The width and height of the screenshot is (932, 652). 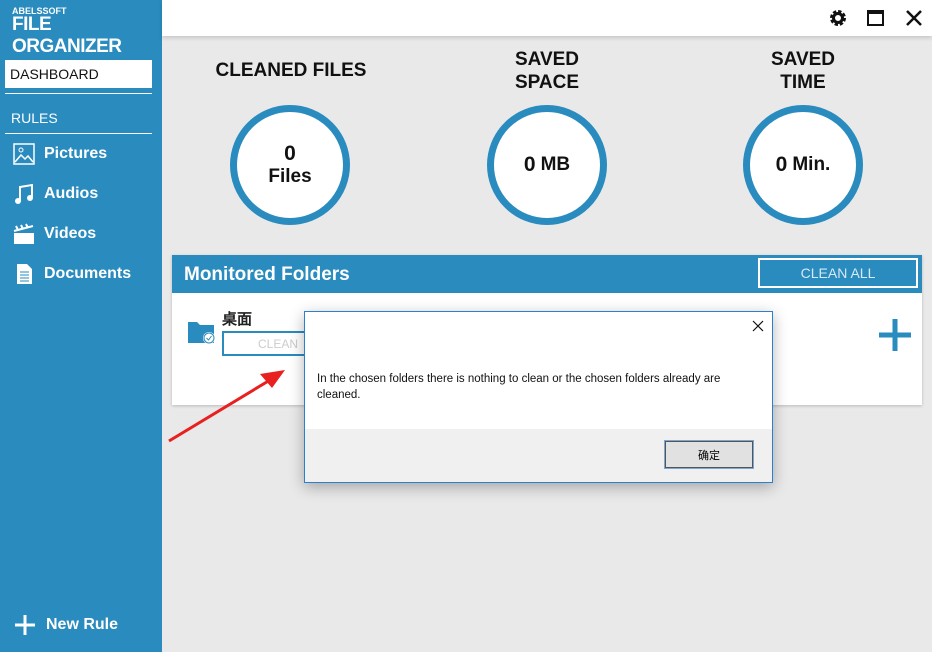 What do you see at coordinates (838, 273) in the screenshot?
I see `clean-all-button: CLEAN ALL` at bounding box center [838, 273].